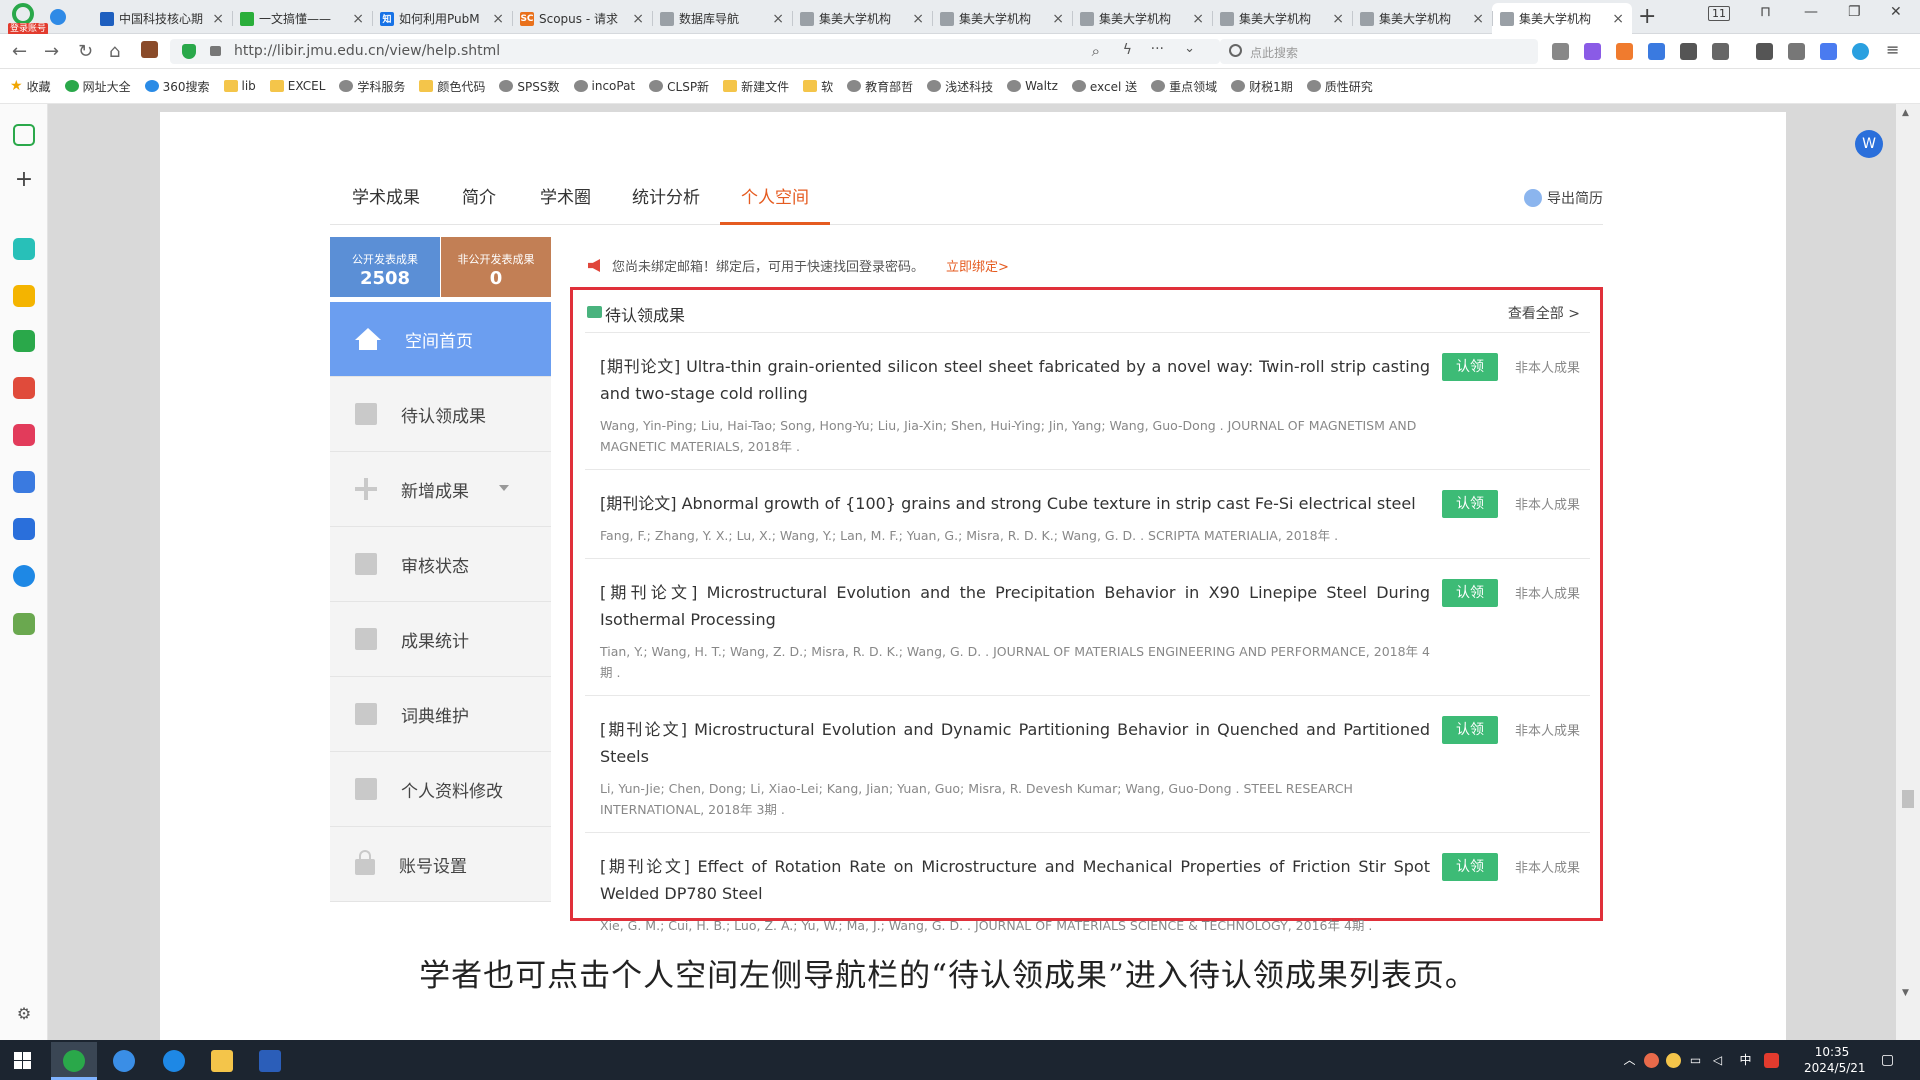 The width and height of the screenshot is (1920, 1080). What do you see at coordinates (22, 1060) in the screenshot?
I see `windows-start-icon` at bounding box center [22, 1060].